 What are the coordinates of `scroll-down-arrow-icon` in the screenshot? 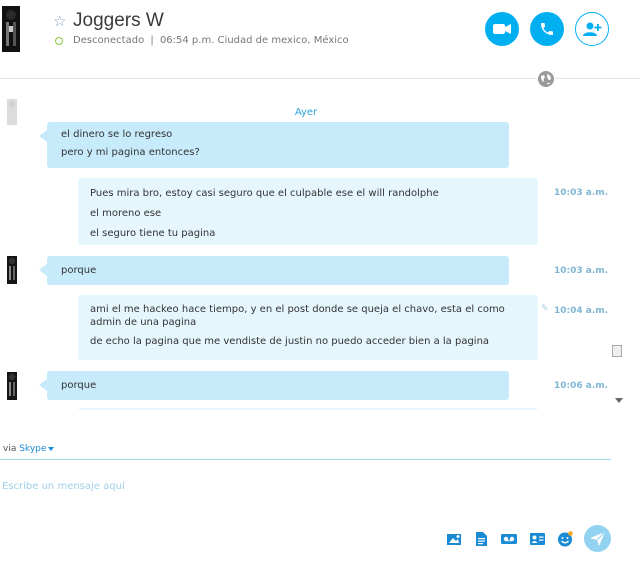 It's located at (619, 400).